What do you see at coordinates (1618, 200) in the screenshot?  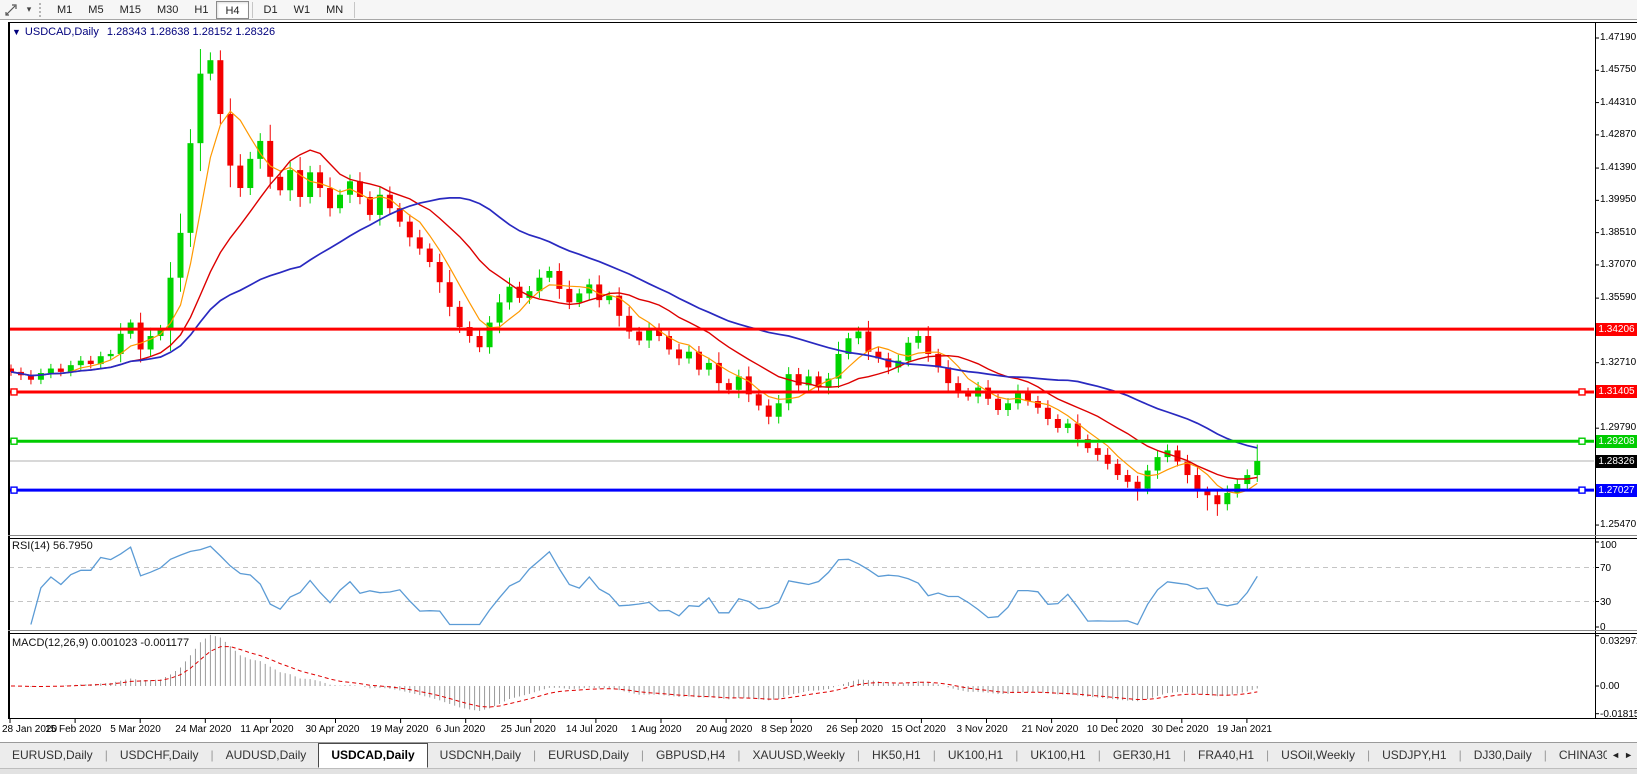 I see `price-axis-label: 1.39950` at bounding box center [1618, 200].